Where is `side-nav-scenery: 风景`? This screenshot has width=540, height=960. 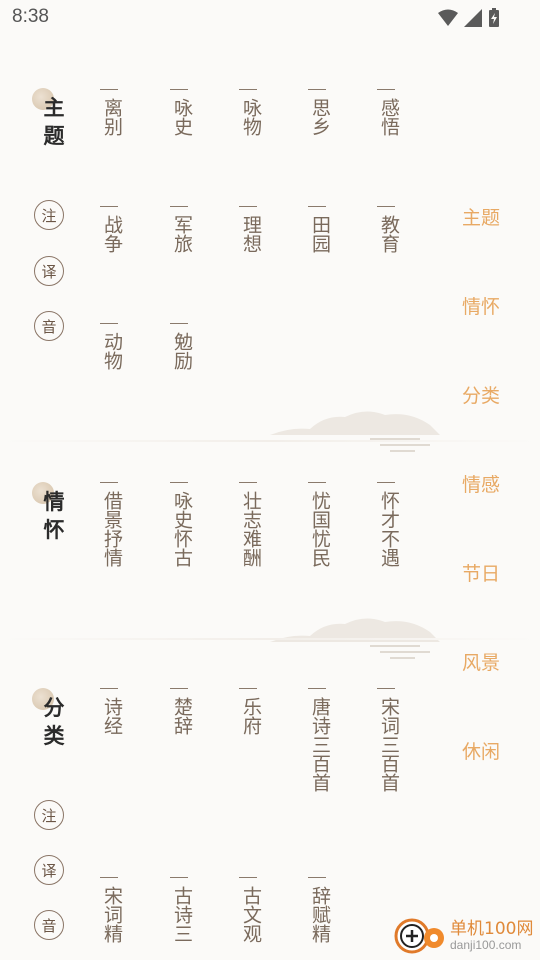 side-nav-scenery: 风景 is located at coordinates (481, 661).